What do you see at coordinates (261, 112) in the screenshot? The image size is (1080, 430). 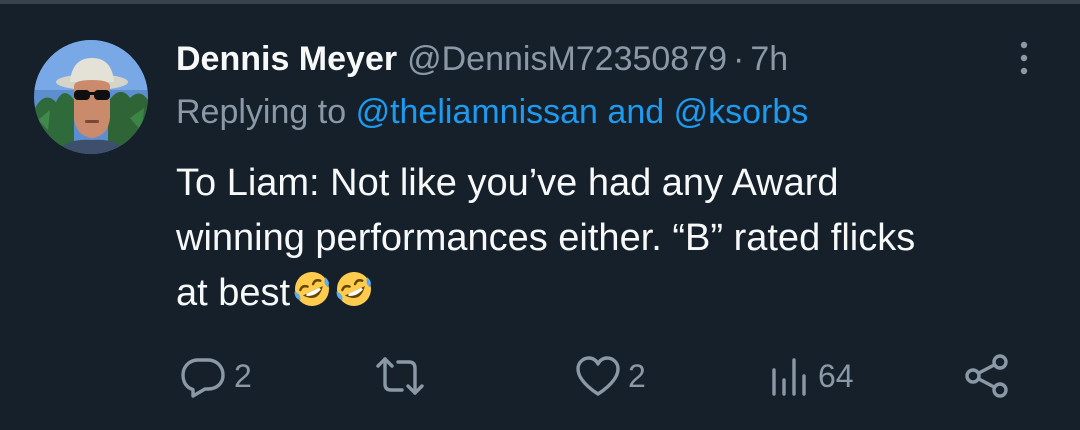 I see `replying-to-prefix: Replying to` at bounding box center [261, 112].